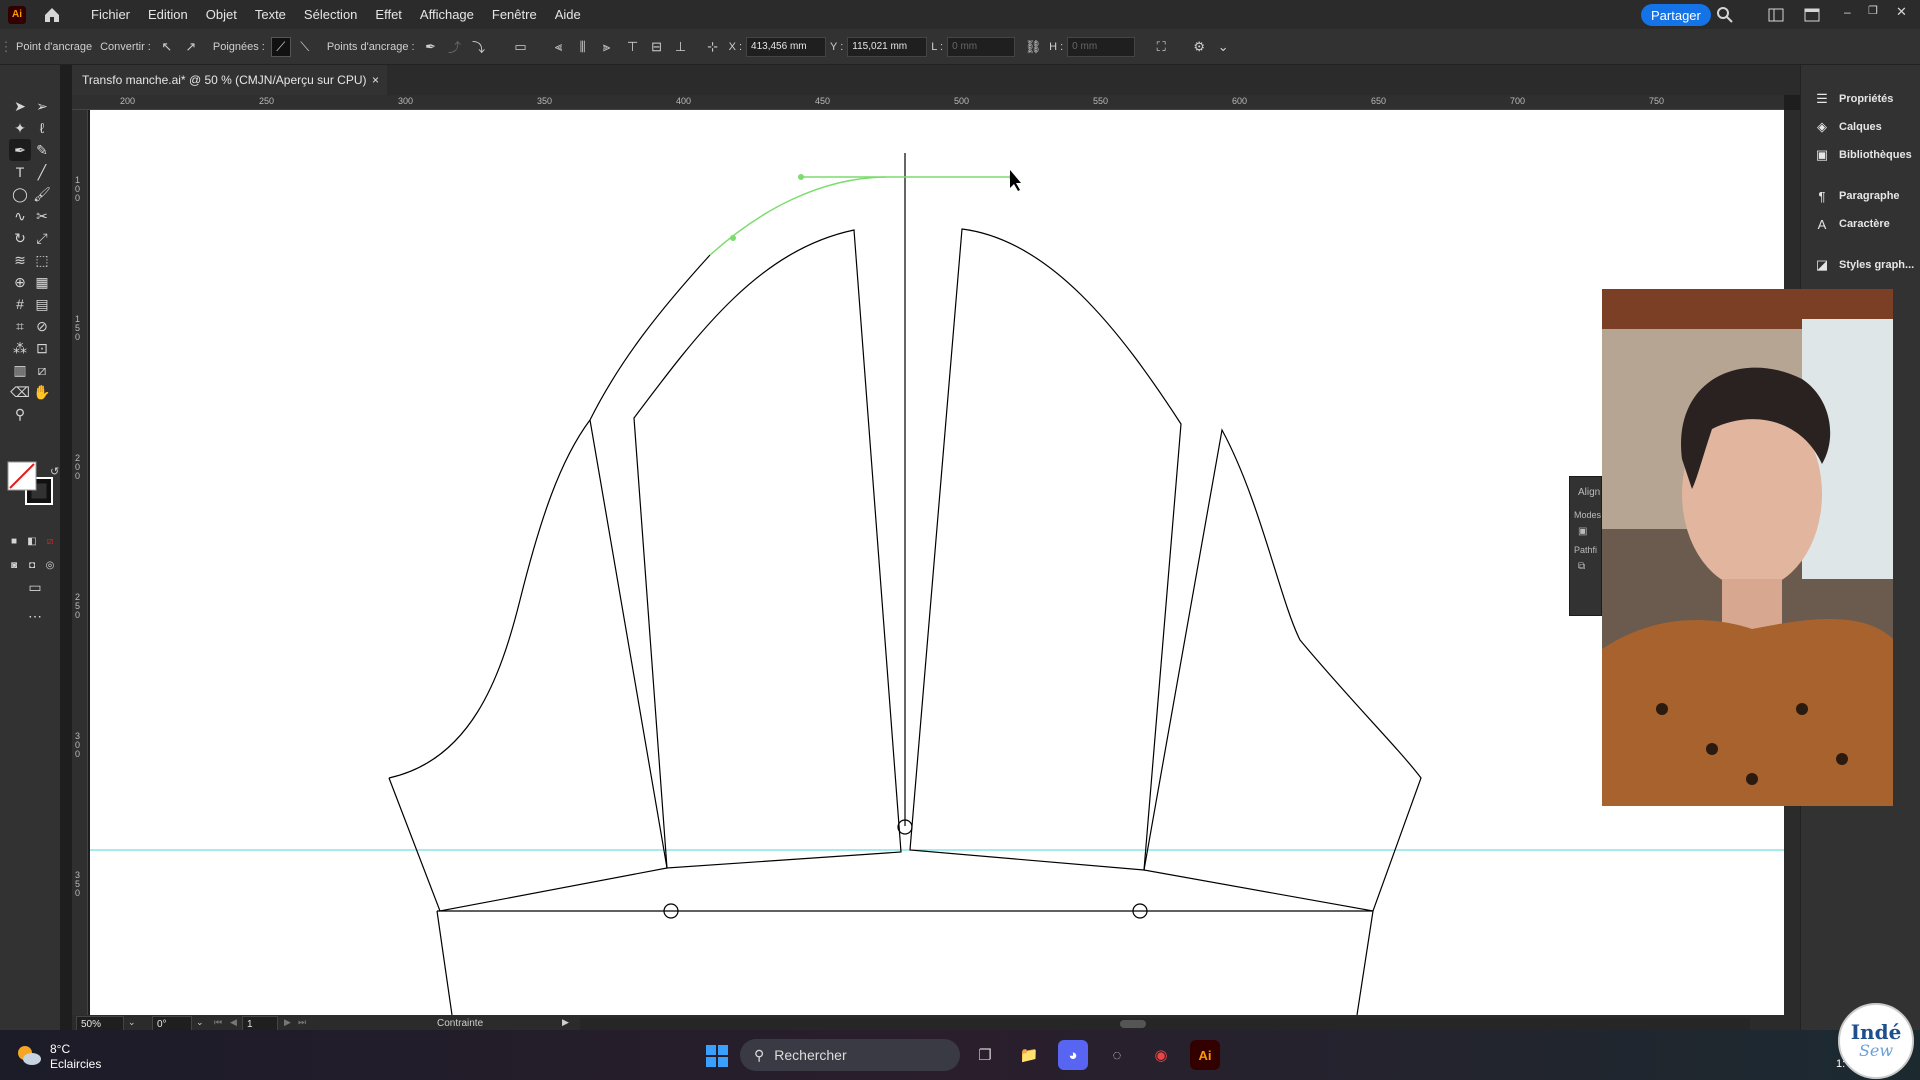 The height and width of the screenshot is (1080, 1920). What do you see at coordinates (20, 194) in the screenshot?
I see `ellipse-tool-icon: ◯` at bounding box center [20, 194].